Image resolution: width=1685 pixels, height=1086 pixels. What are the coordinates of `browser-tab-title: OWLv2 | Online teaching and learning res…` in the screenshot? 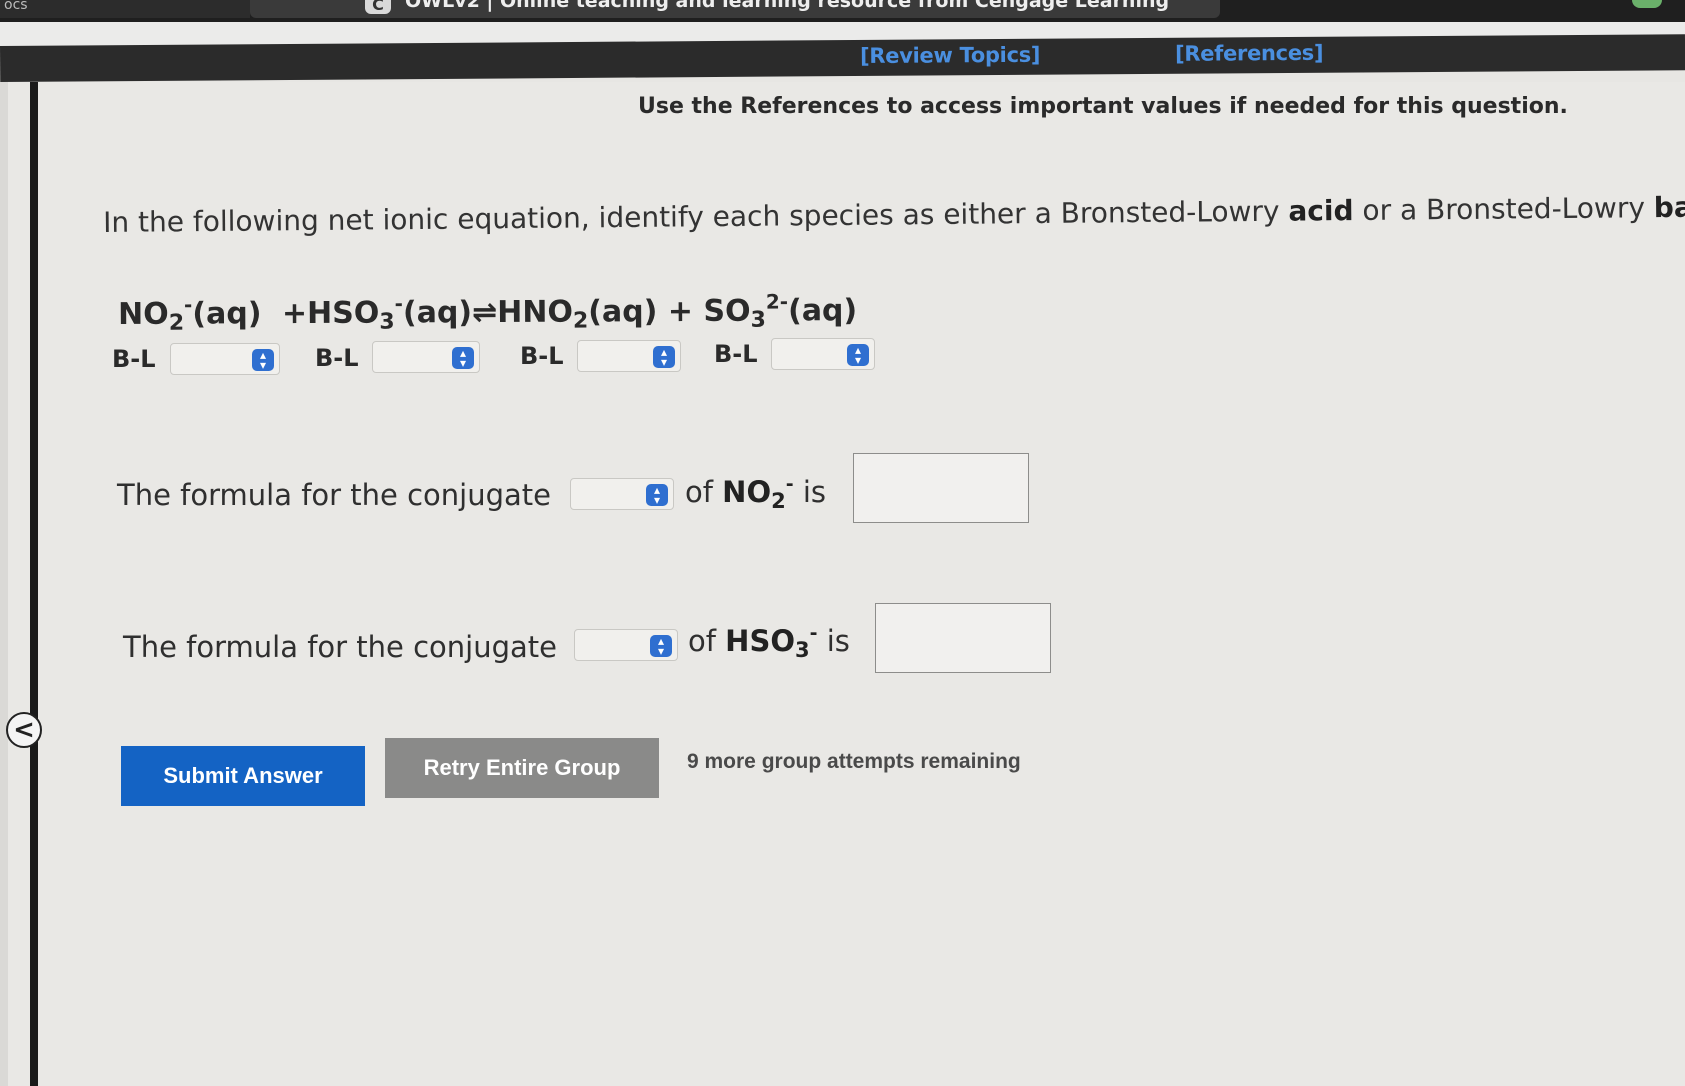 It's located at (787, 6).